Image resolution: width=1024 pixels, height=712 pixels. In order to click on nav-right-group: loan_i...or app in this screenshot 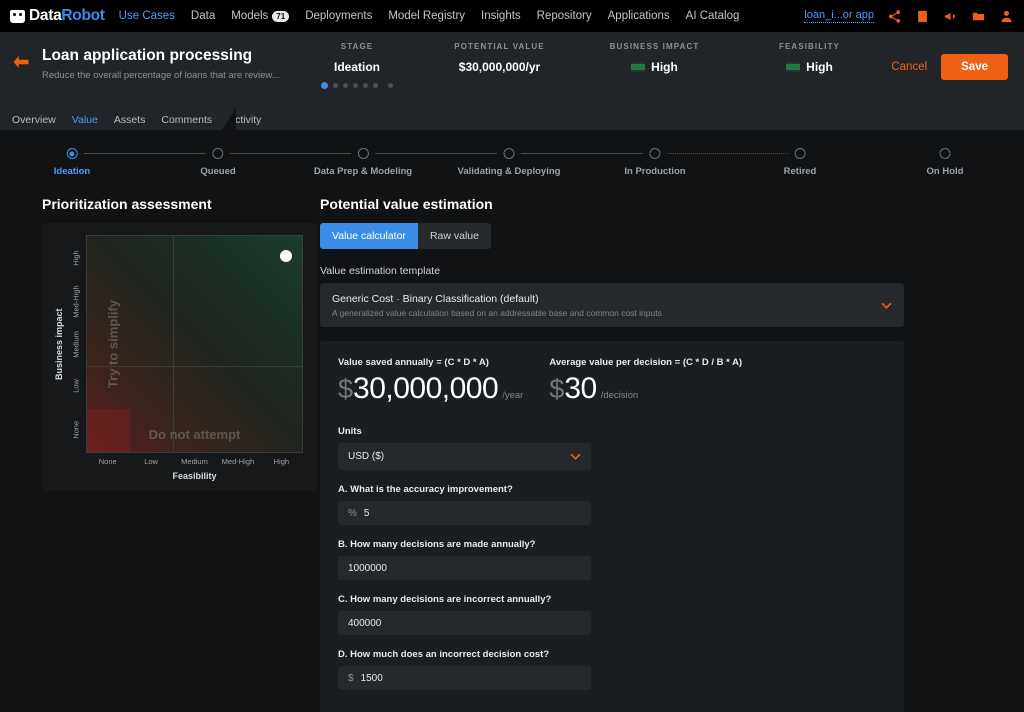, I will do `click(909, 16)`.